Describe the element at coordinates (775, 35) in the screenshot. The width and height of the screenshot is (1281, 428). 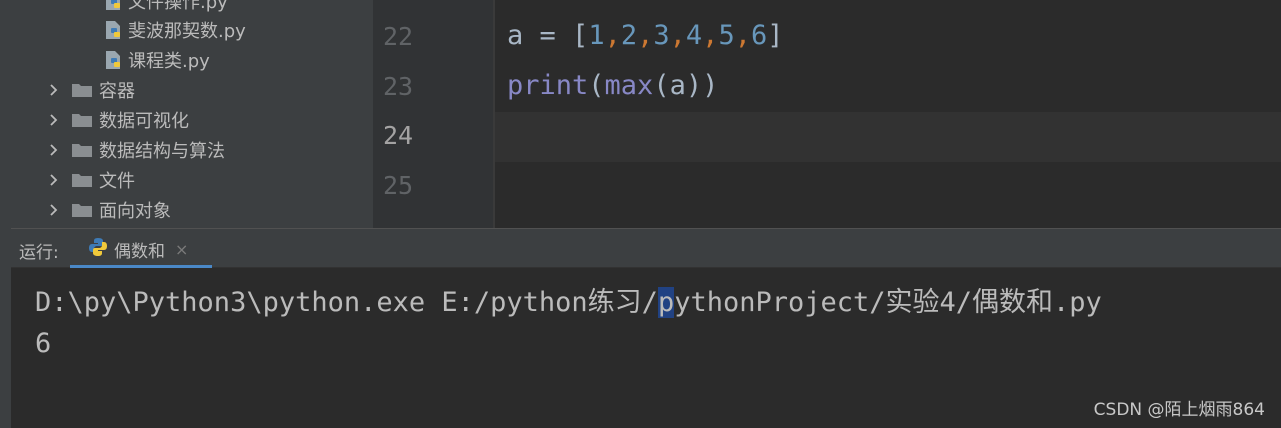
I see `code-bracket: ]` at that location.